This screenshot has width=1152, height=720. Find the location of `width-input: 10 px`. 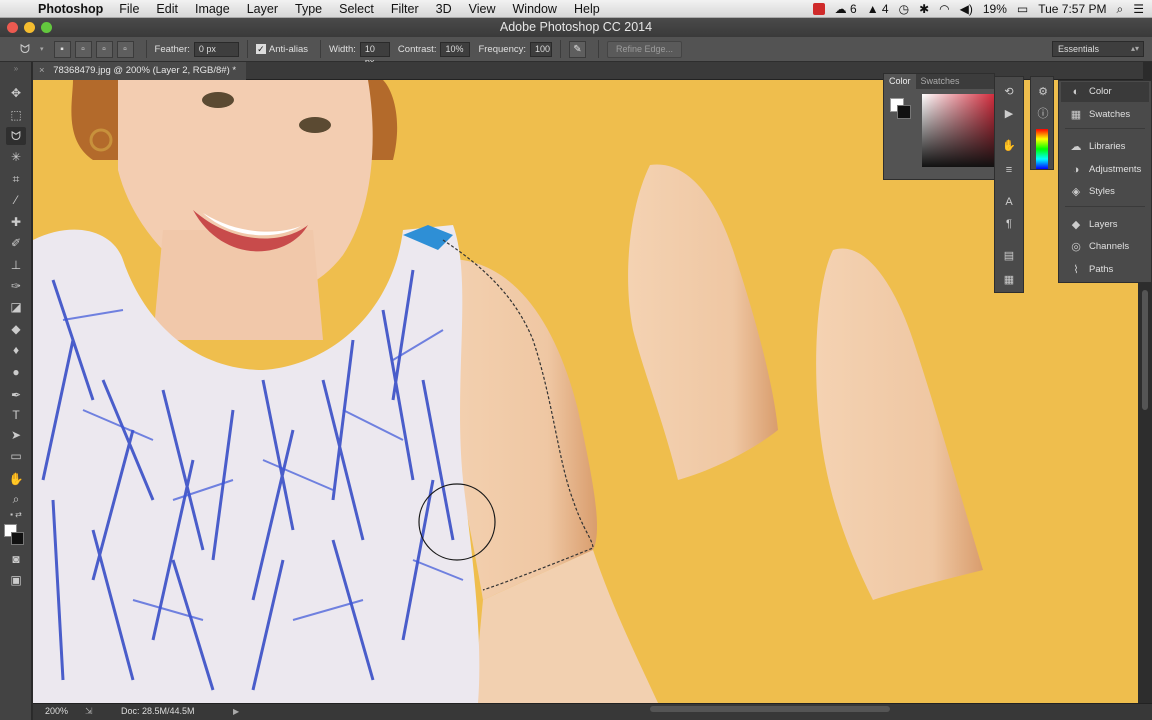

width-input: 10 px is located at coordinates (374, 54).